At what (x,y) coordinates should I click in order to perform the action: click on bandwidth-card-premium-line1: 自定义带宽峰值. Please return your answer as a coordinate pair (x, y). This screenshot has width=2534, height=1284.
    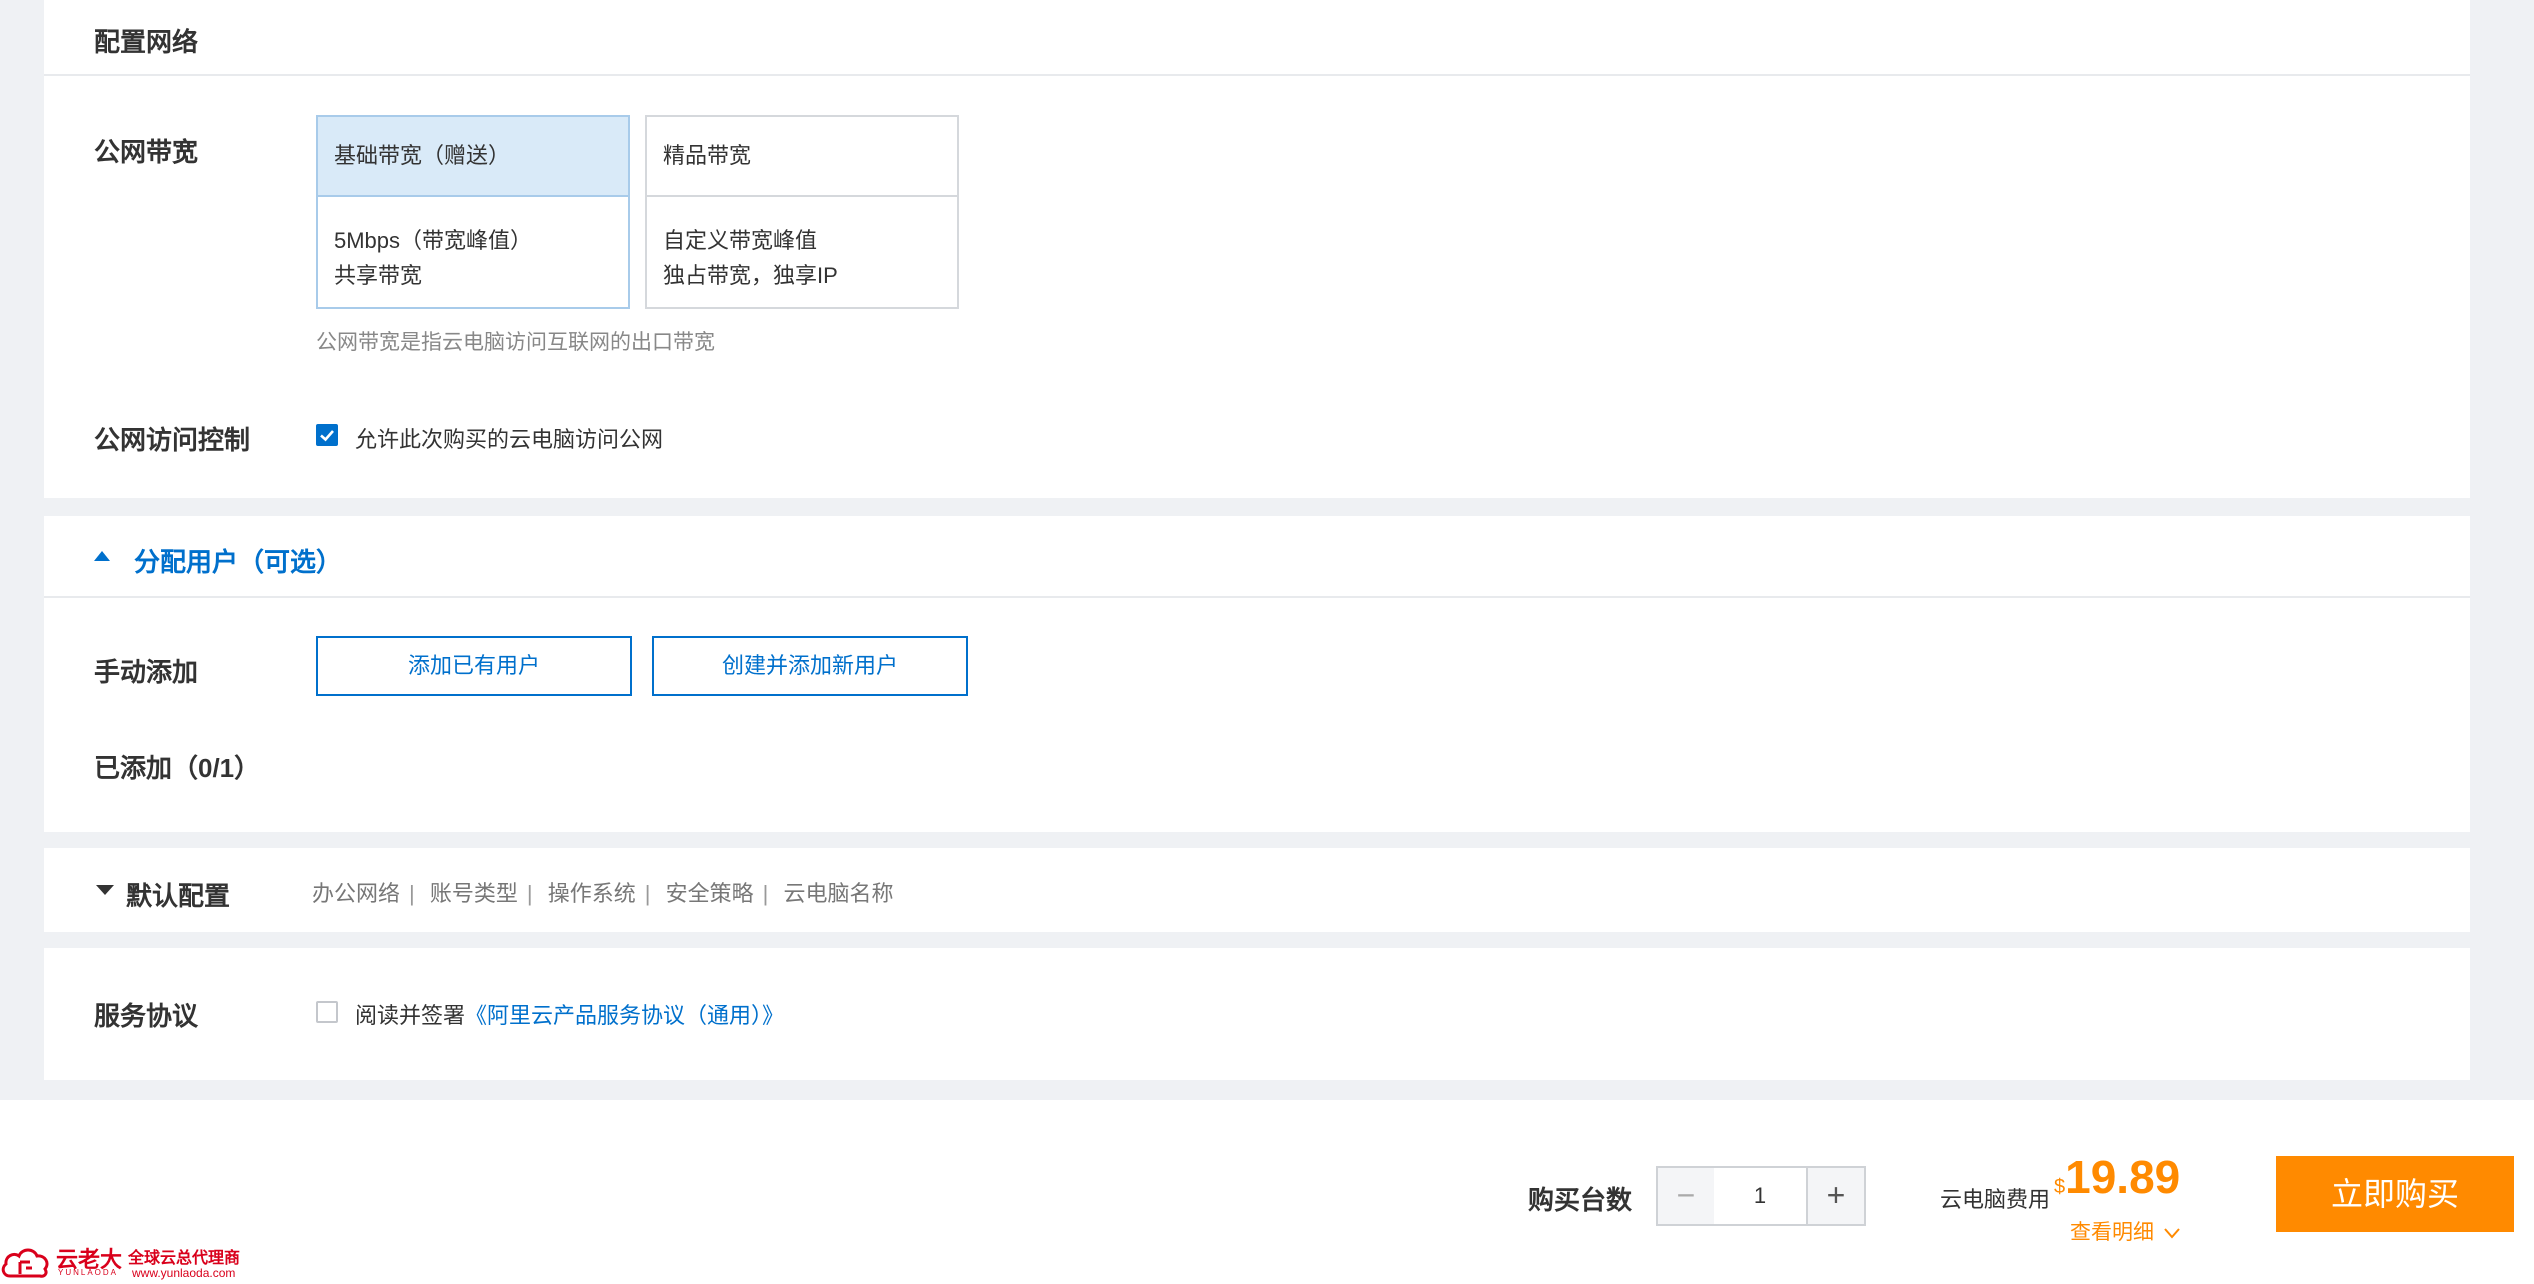
    Looking at the image, I should click on (740, 240).